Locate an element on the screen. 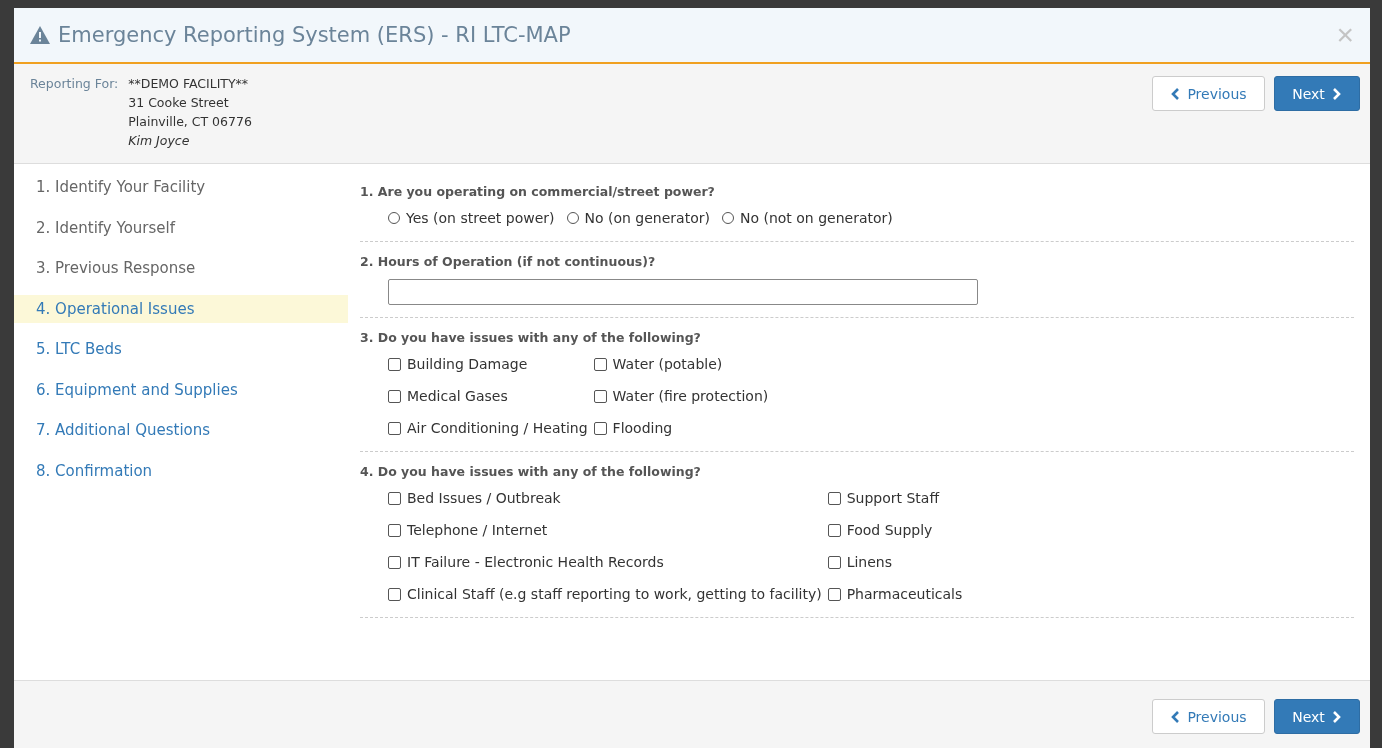  question-label: 1. Are you operating on commercial/street power? is located at coordinates (538, 191).